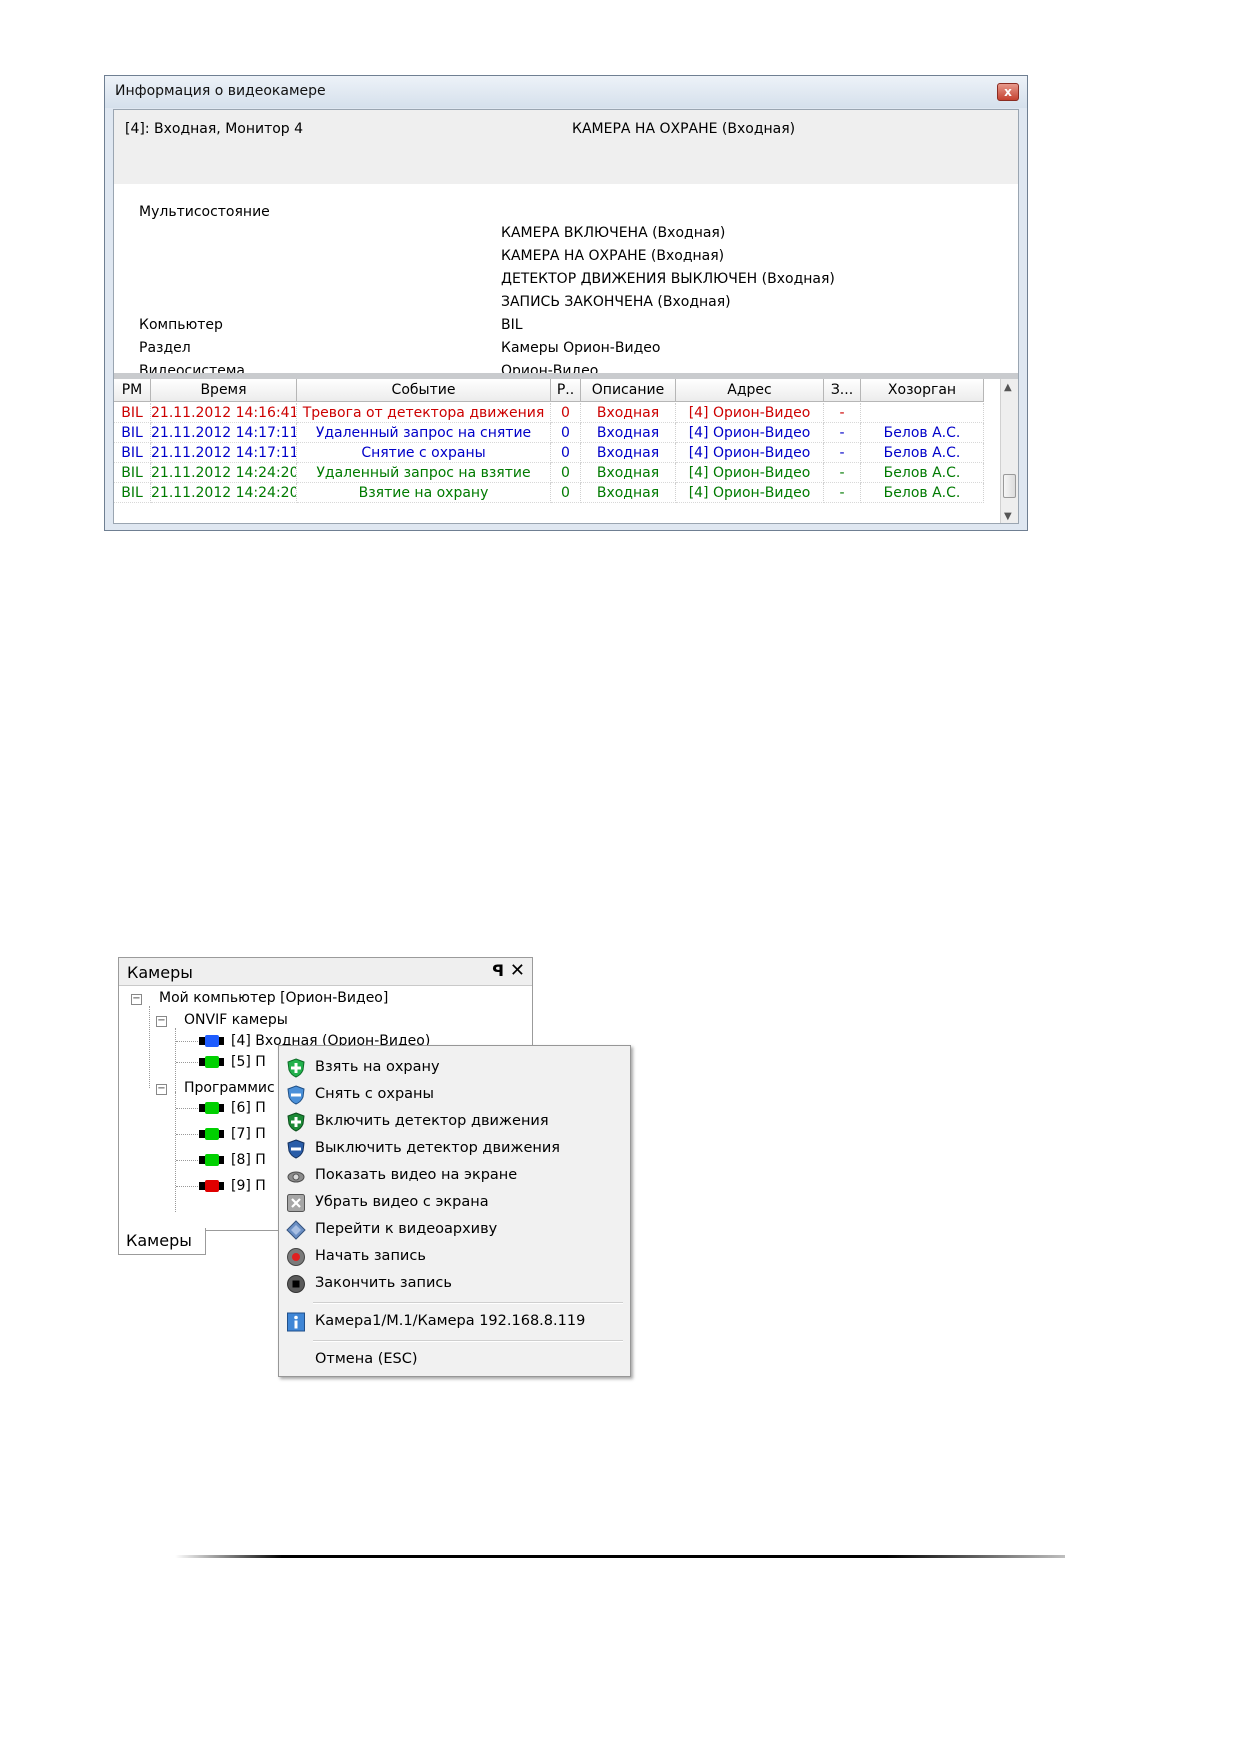 Image resolution: width=1239 pixels, height=1752 pixels. I want to click on column-header: Хозорган, so click(922, 390).